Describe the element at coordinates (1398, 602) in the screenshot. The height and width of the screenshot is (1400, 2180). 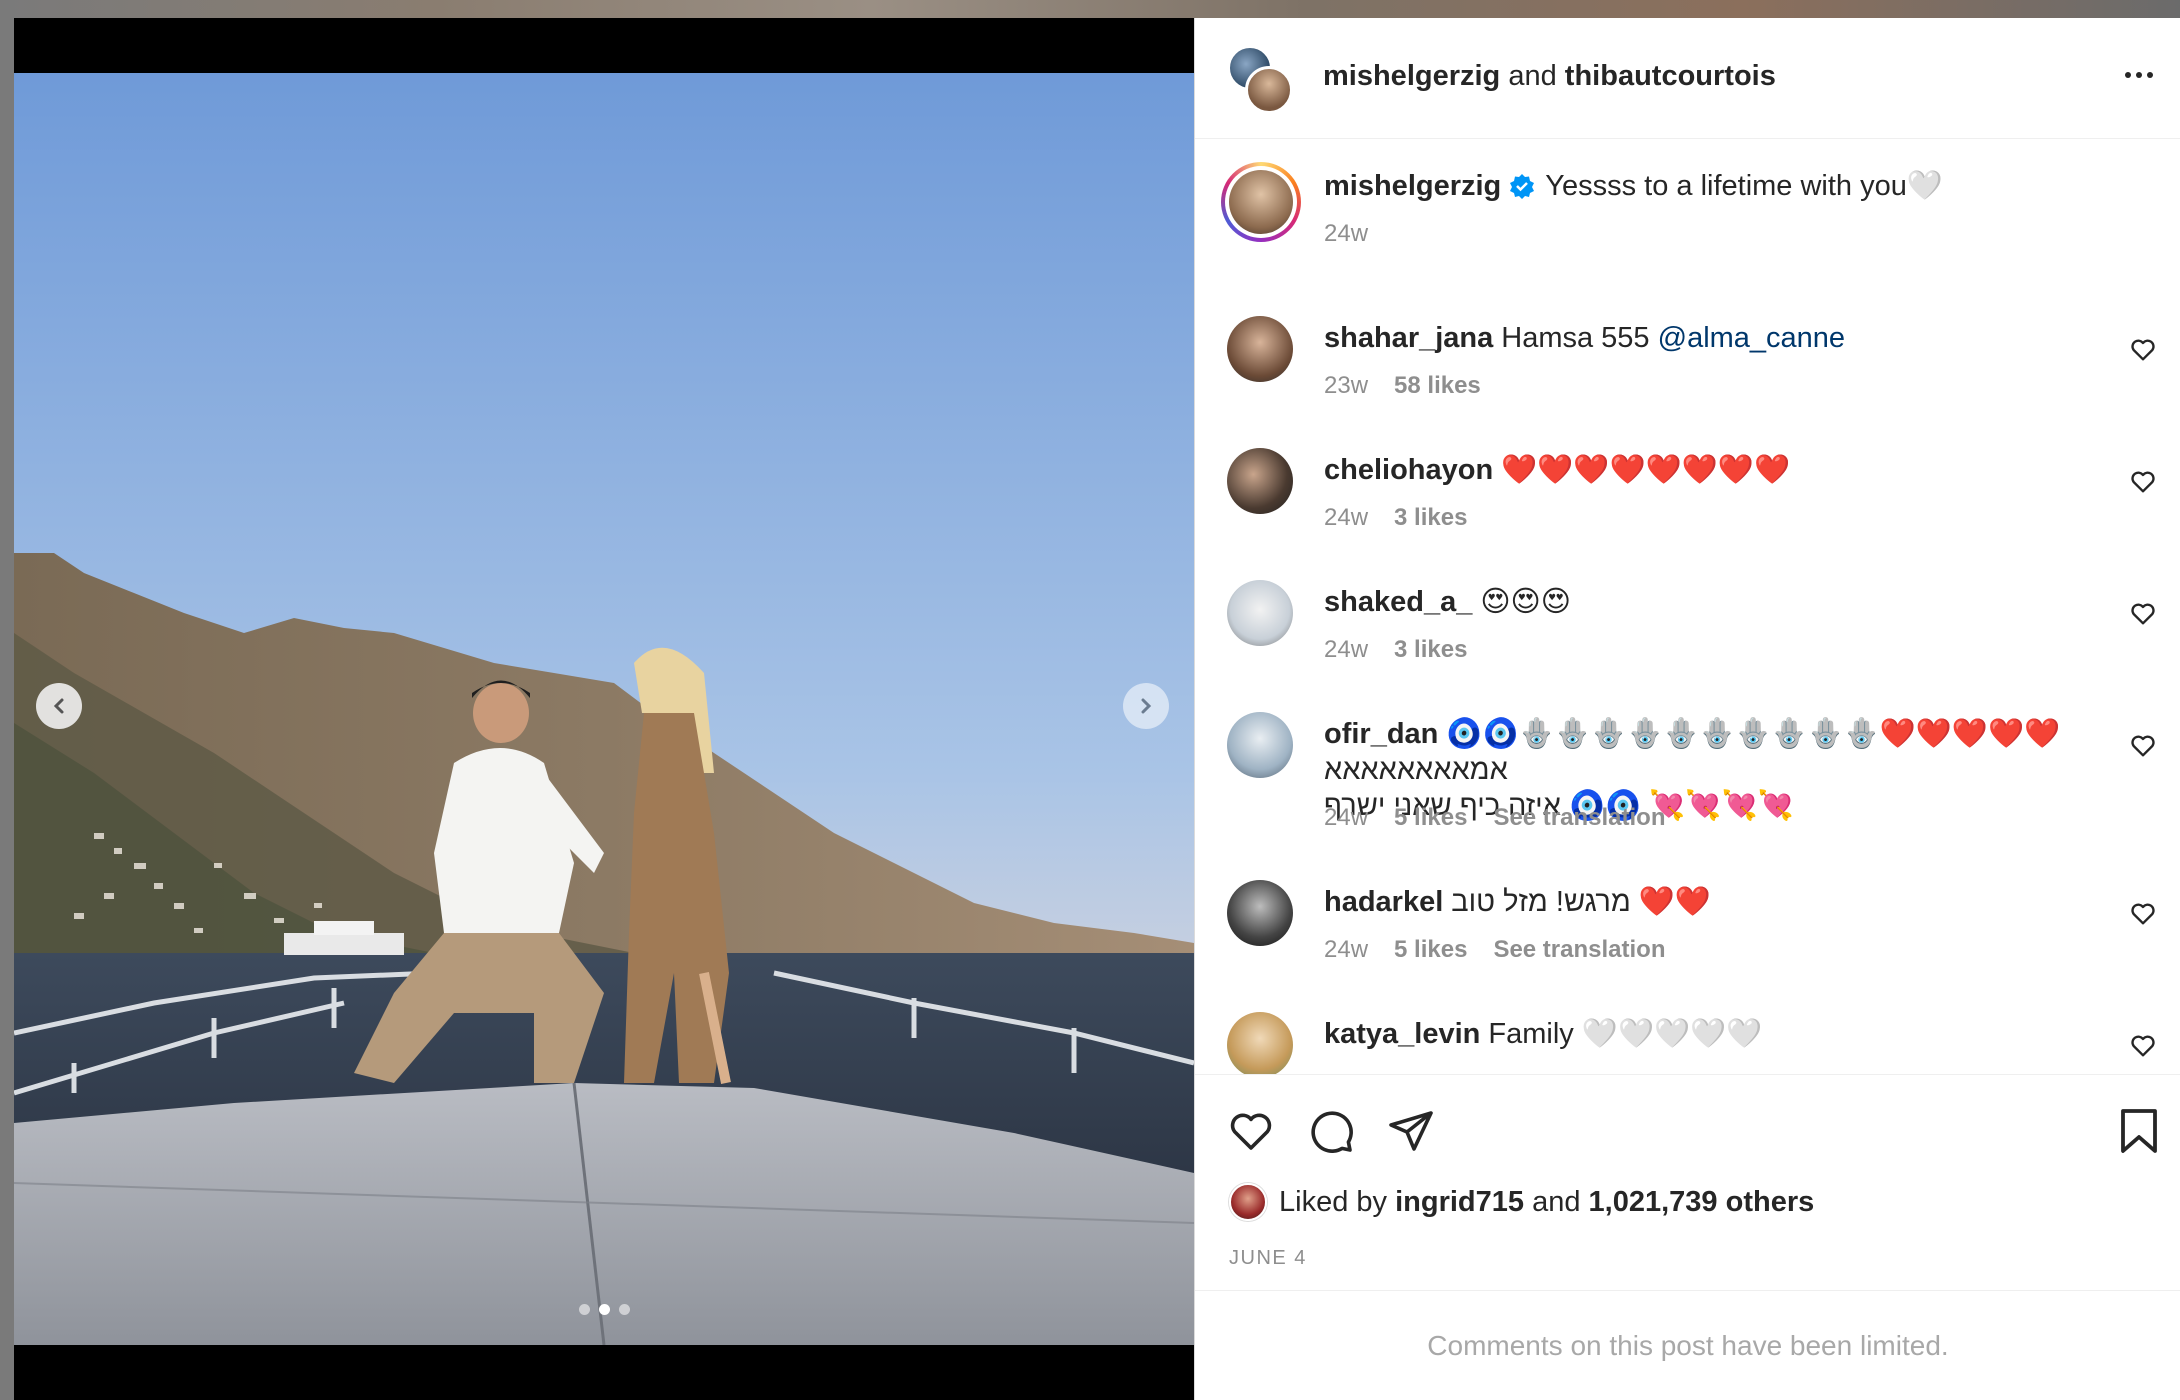
I see `comment-username: shaked_a_` at that location.